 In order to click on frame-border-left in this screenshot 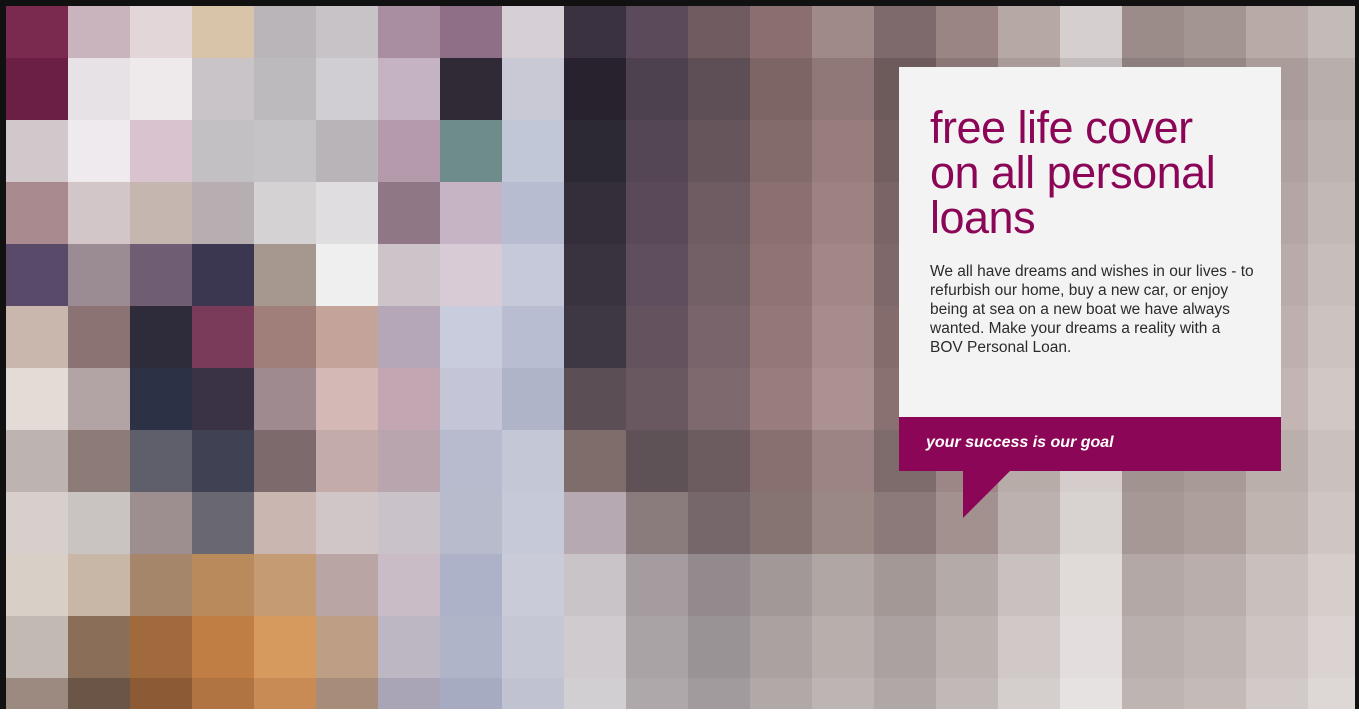, I will do `click(3, 356)`.